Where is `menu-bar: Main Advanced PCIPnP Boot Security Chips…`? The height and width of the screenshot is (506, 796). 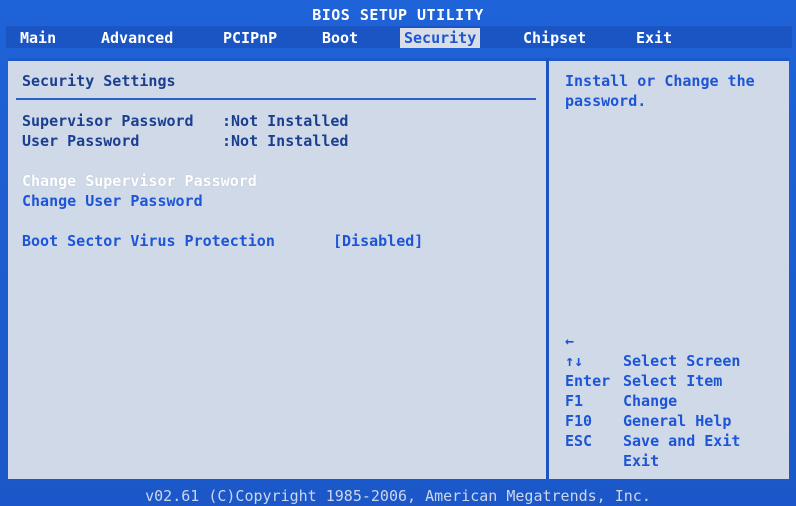 menu-bar: Main Advanced PCIPnP Boot Security Chips… is located at coordinates (399, 37).